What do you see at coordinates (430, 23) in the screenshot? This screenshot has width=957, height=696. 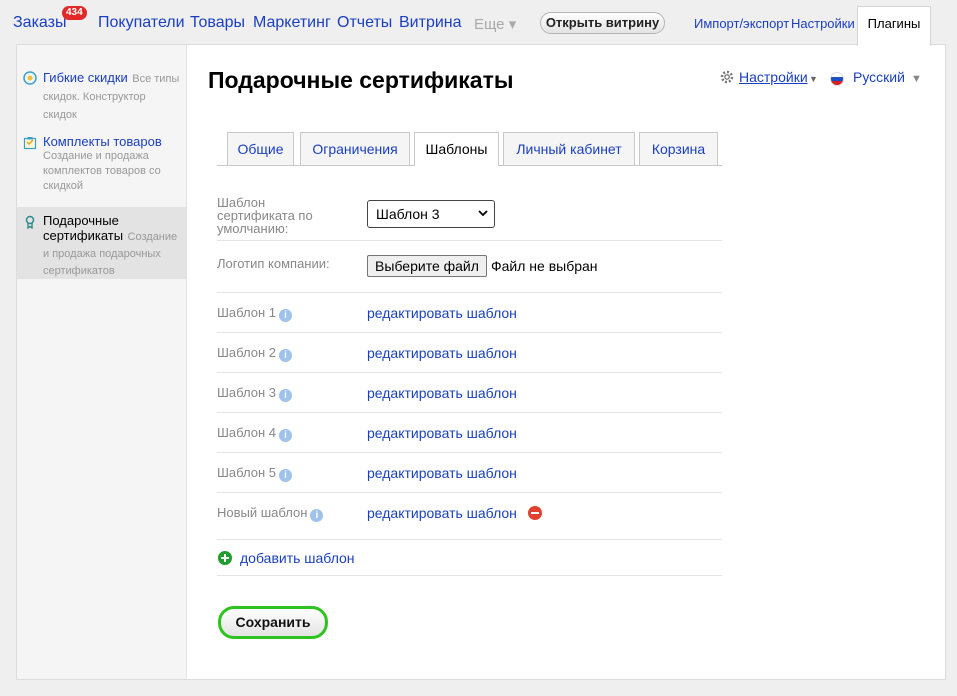 I see `nav-storefront: Витрина` at bounding box center [430, 23].